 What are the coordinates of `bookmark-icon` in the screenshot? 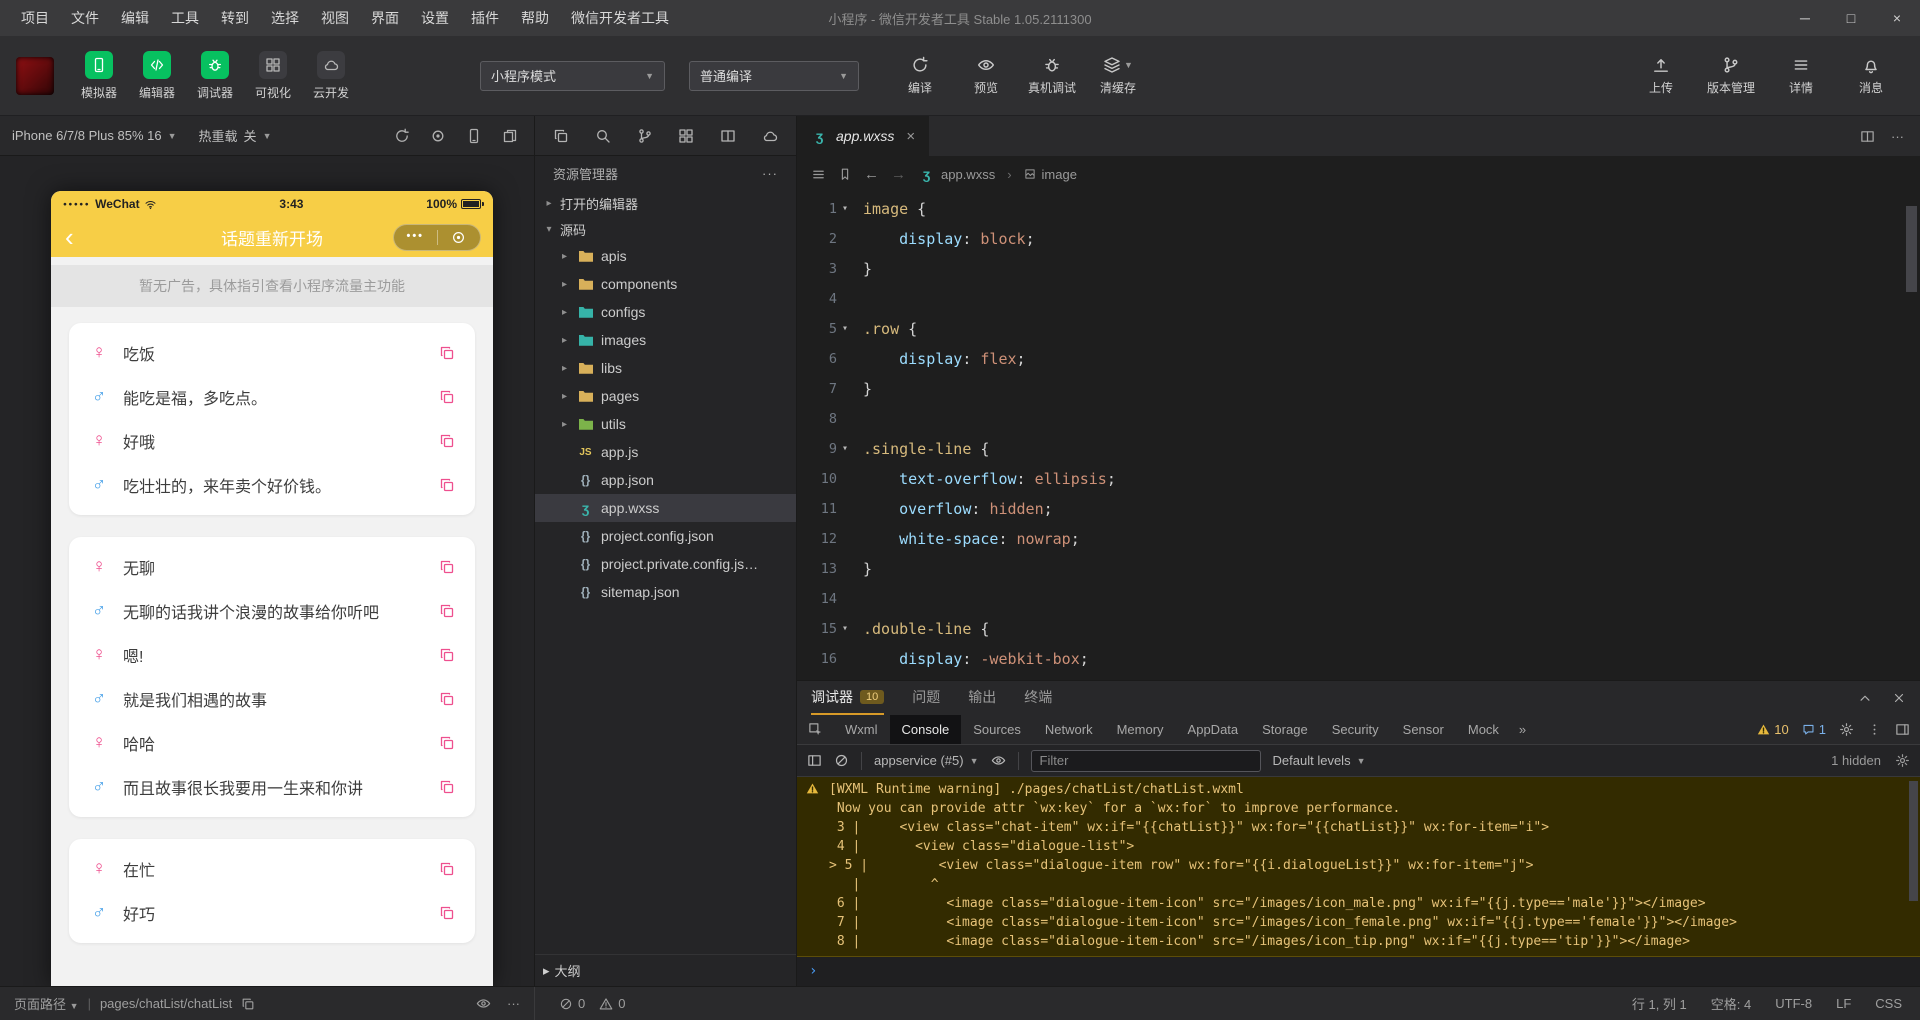 It's located at (845, 174).